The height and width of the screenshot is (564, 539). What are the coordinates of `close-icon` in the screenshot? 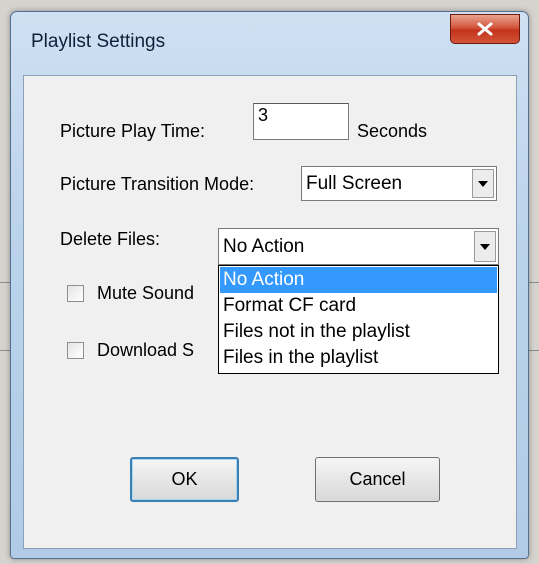 It's located at (485, 29).